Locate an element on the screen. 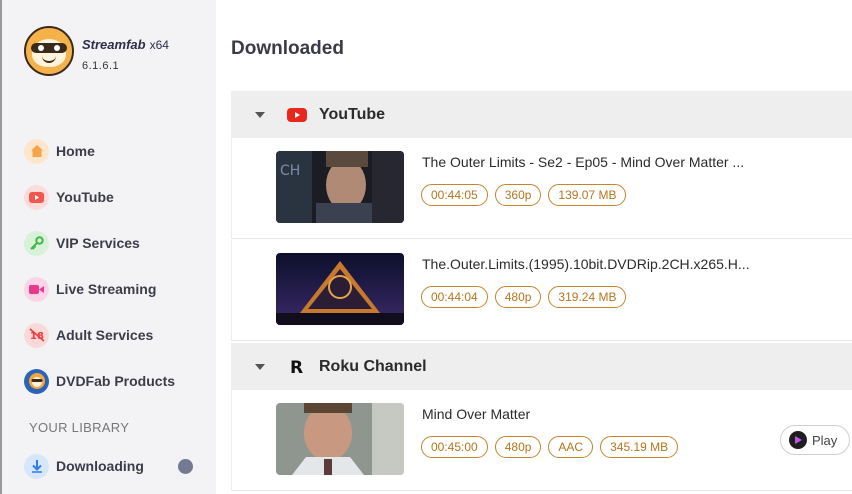  sidebar-item-dvdfab-products: DVDFab Products is located at coordinates (114, 381).